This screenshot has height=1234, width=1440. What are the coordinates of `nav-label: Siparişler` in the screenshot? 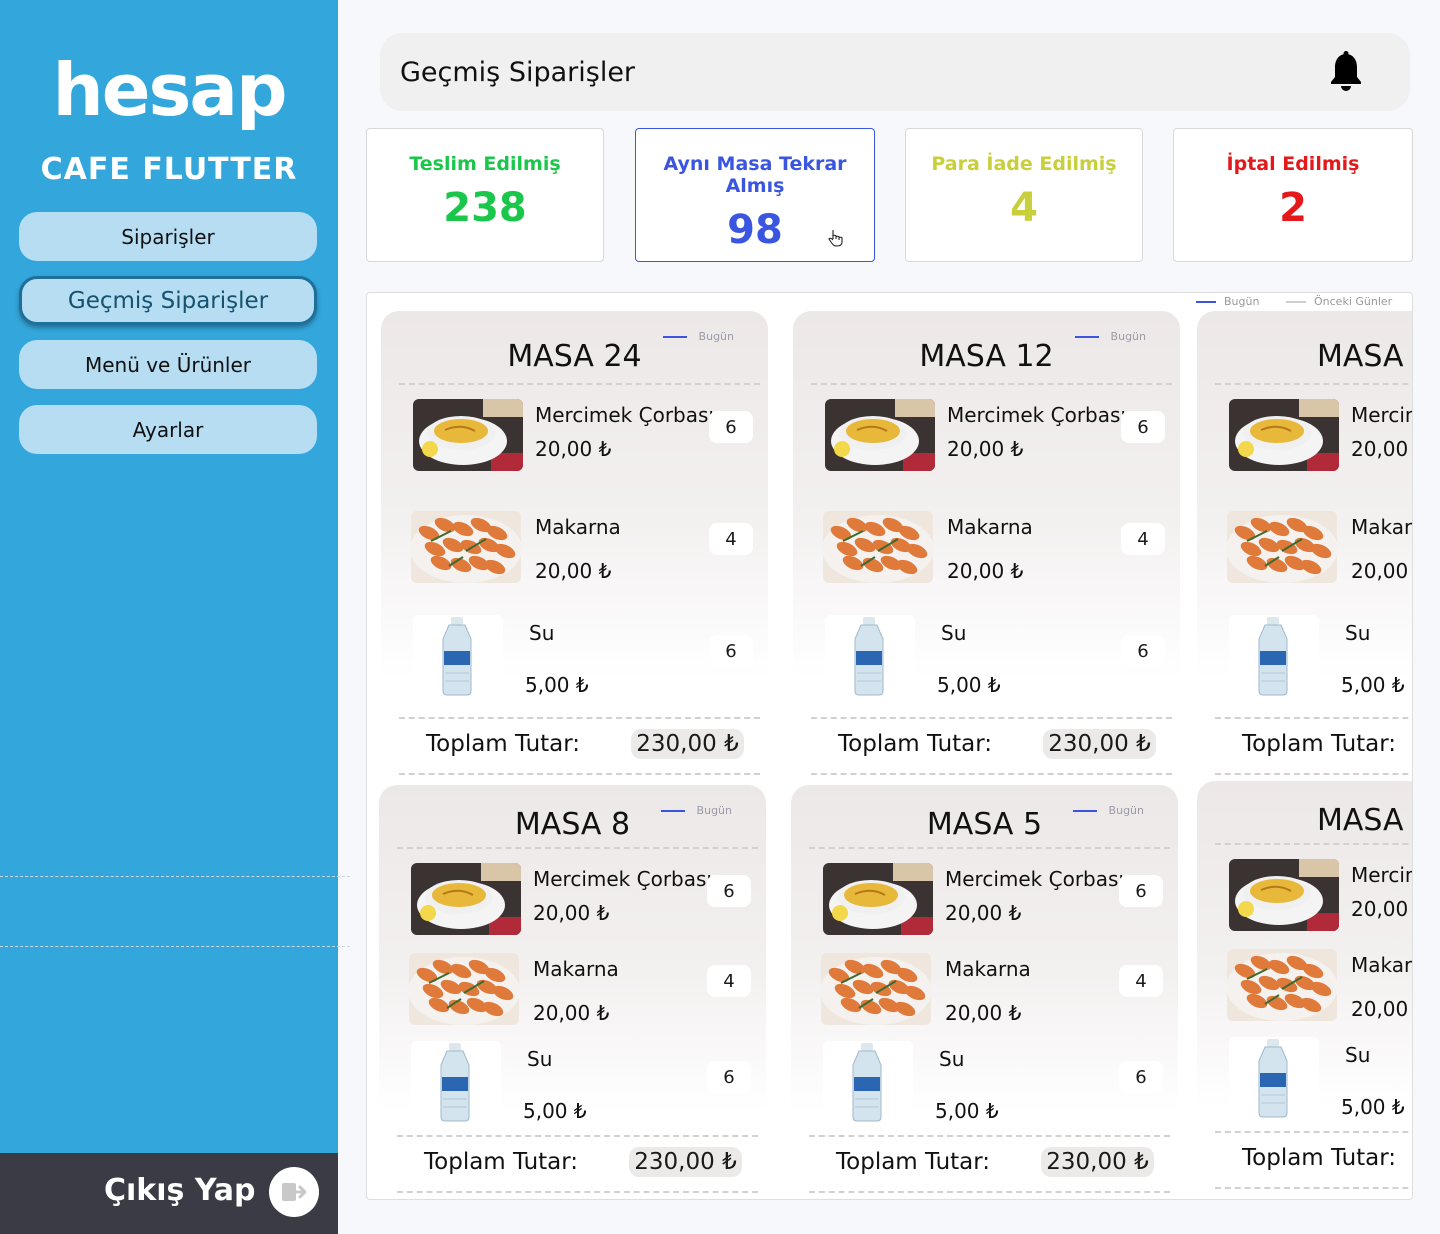 It's located at (168, 236).